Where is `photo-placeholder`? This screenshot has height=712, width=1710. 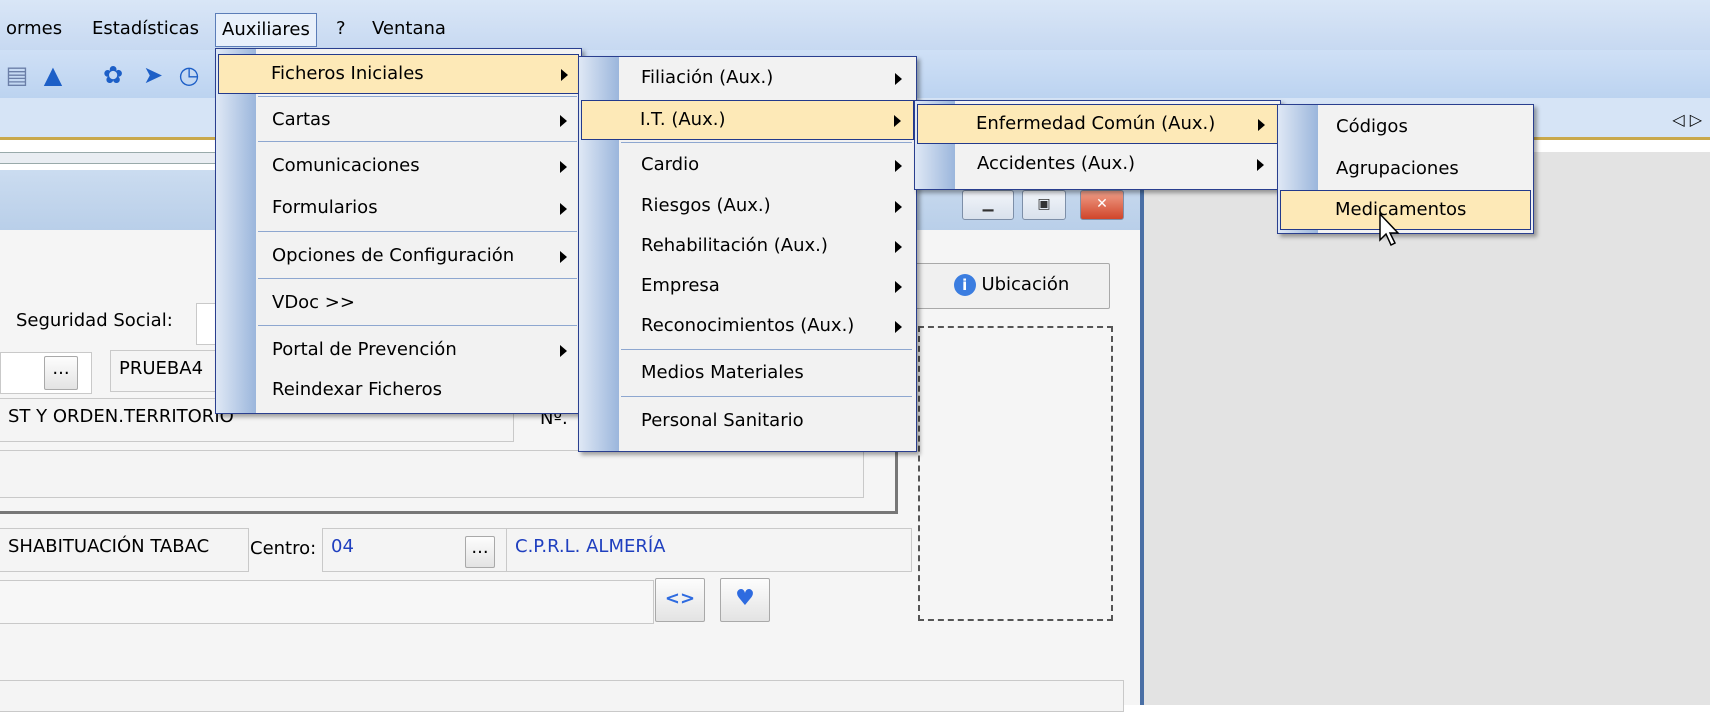
photo-placeholder is located at coordinates (1015, 473).